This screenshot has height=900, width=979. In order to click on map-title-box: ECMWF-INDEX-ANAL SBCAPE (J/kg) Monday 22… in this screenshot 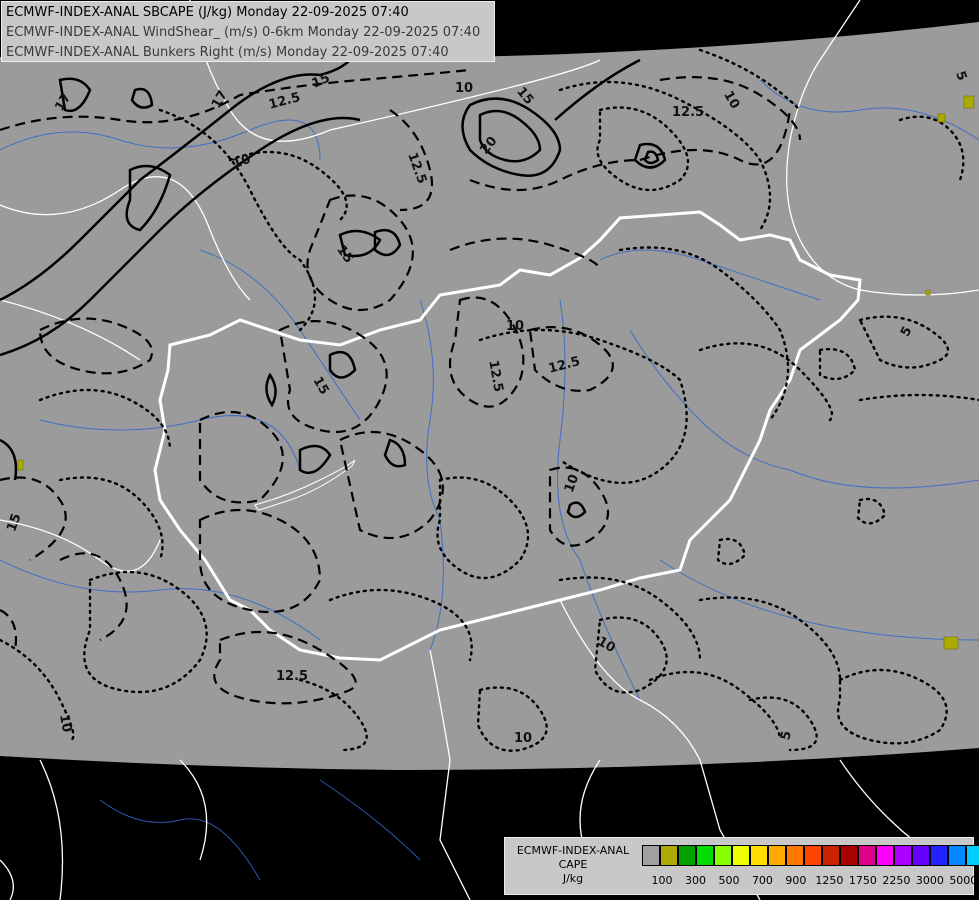, I will do `click(248, 31)`.